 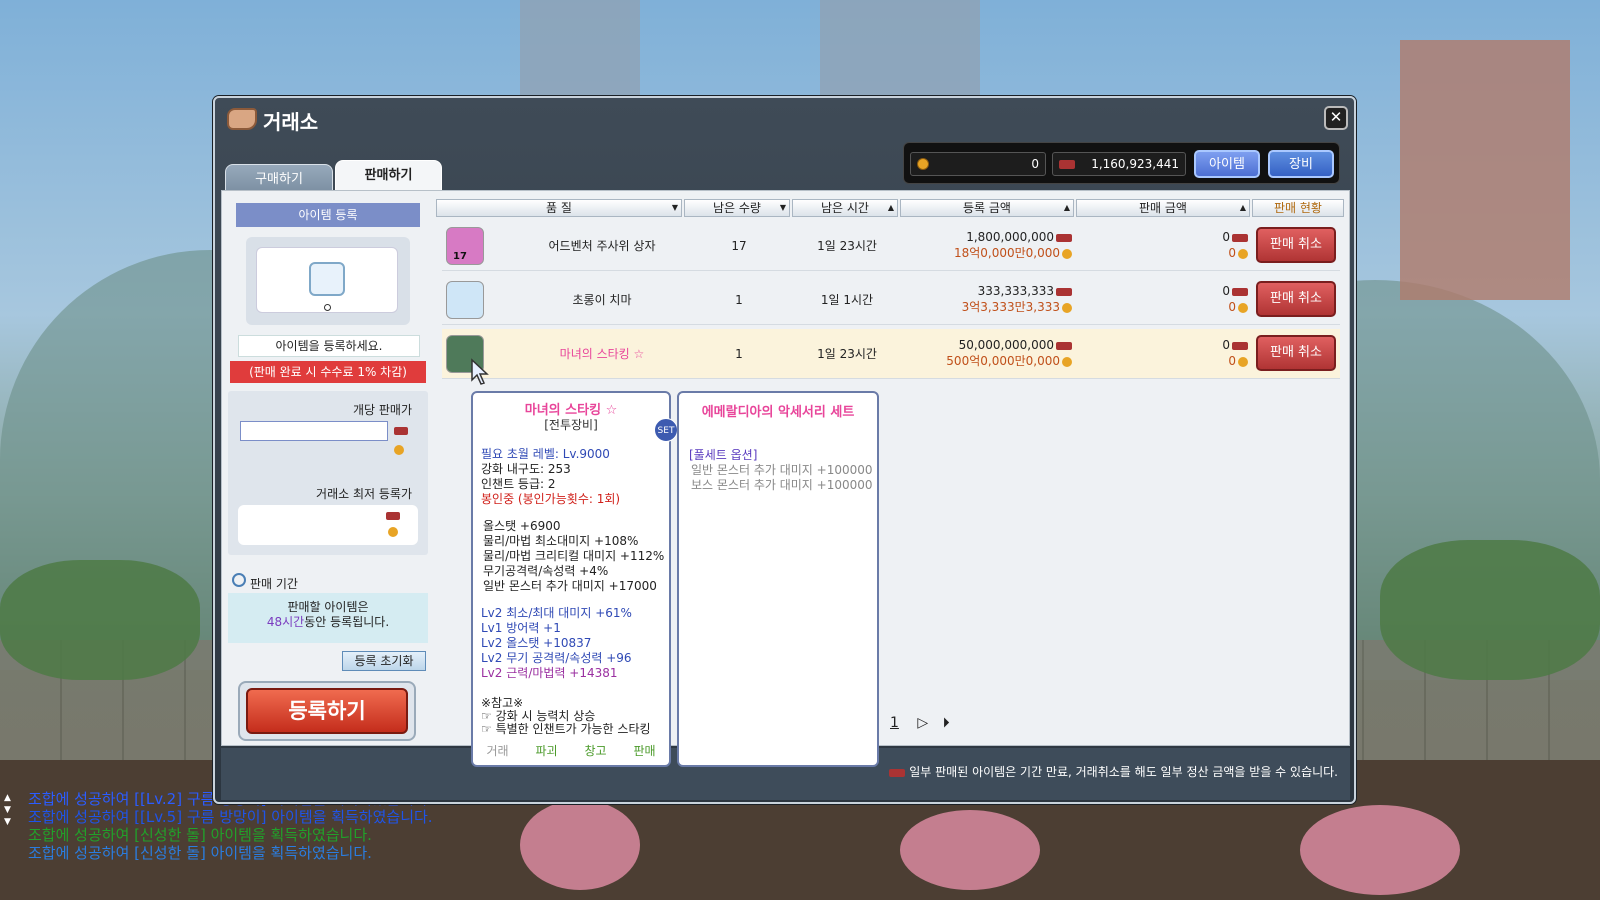 I want to click on register-button: 등록하기, so click(x=327, y=711).